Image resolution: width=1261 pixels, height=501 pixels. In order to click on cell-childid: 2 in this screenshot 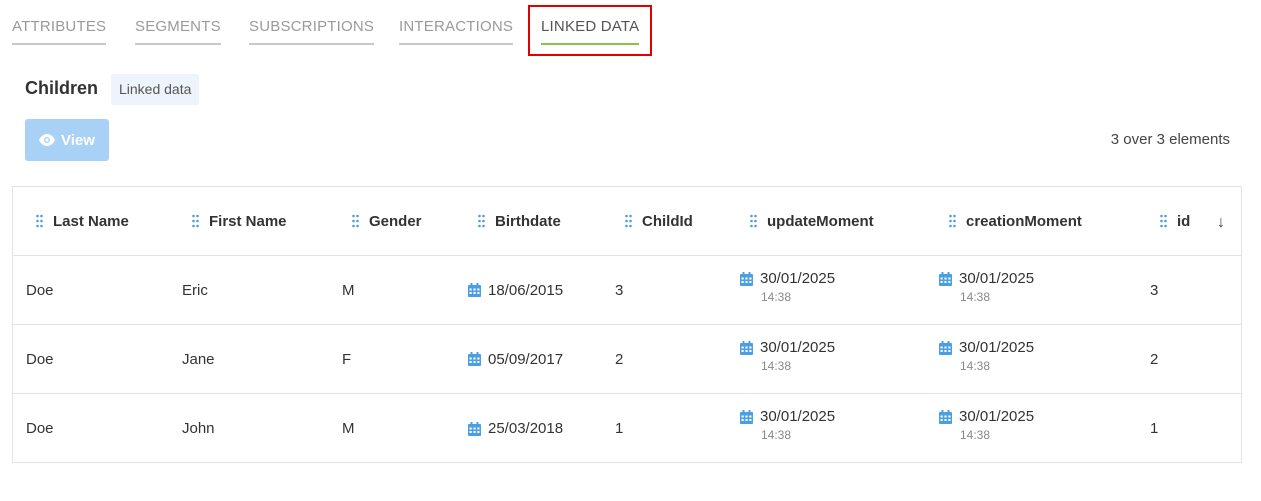, I will do `click(619, 359)`.